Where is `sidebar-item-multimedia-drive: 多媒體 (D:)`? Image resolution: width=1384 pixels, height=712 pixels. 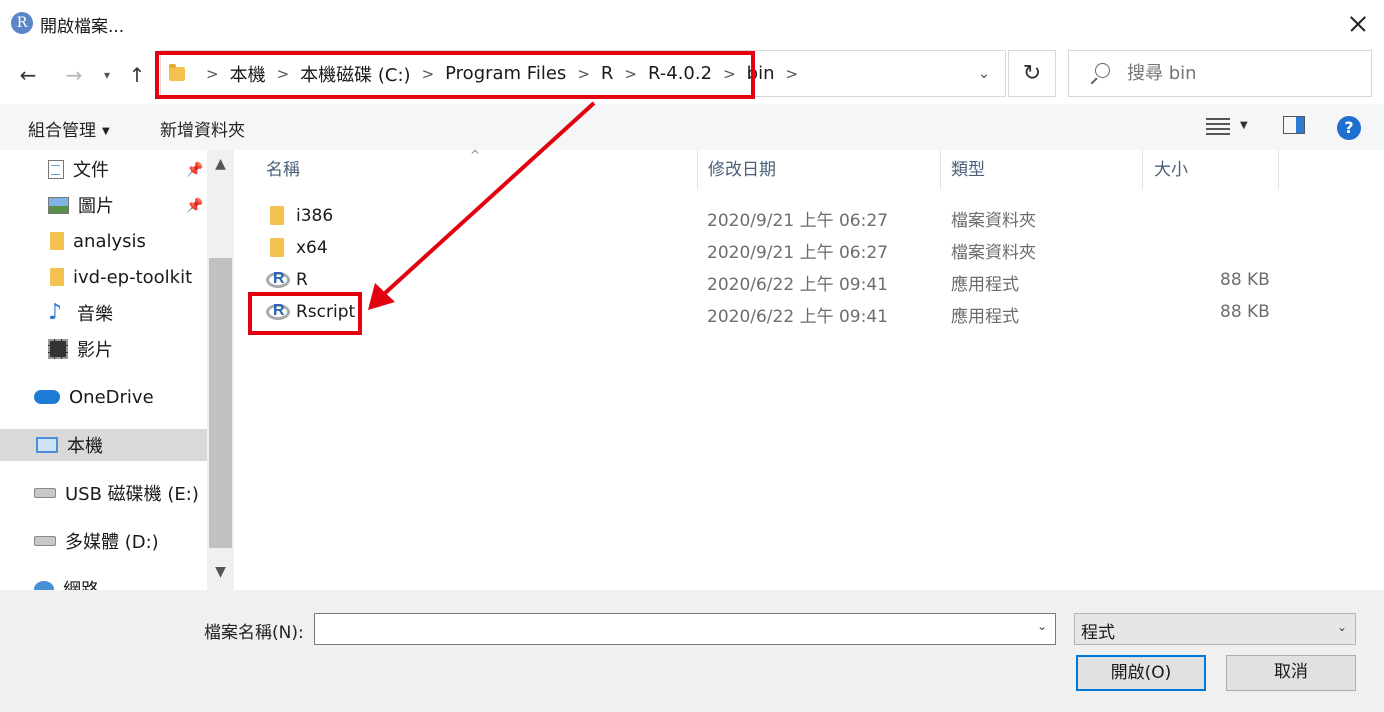 sidebar-item-multimedia-drive: 多媒體 (D:) is located at coordinates (96, 541).